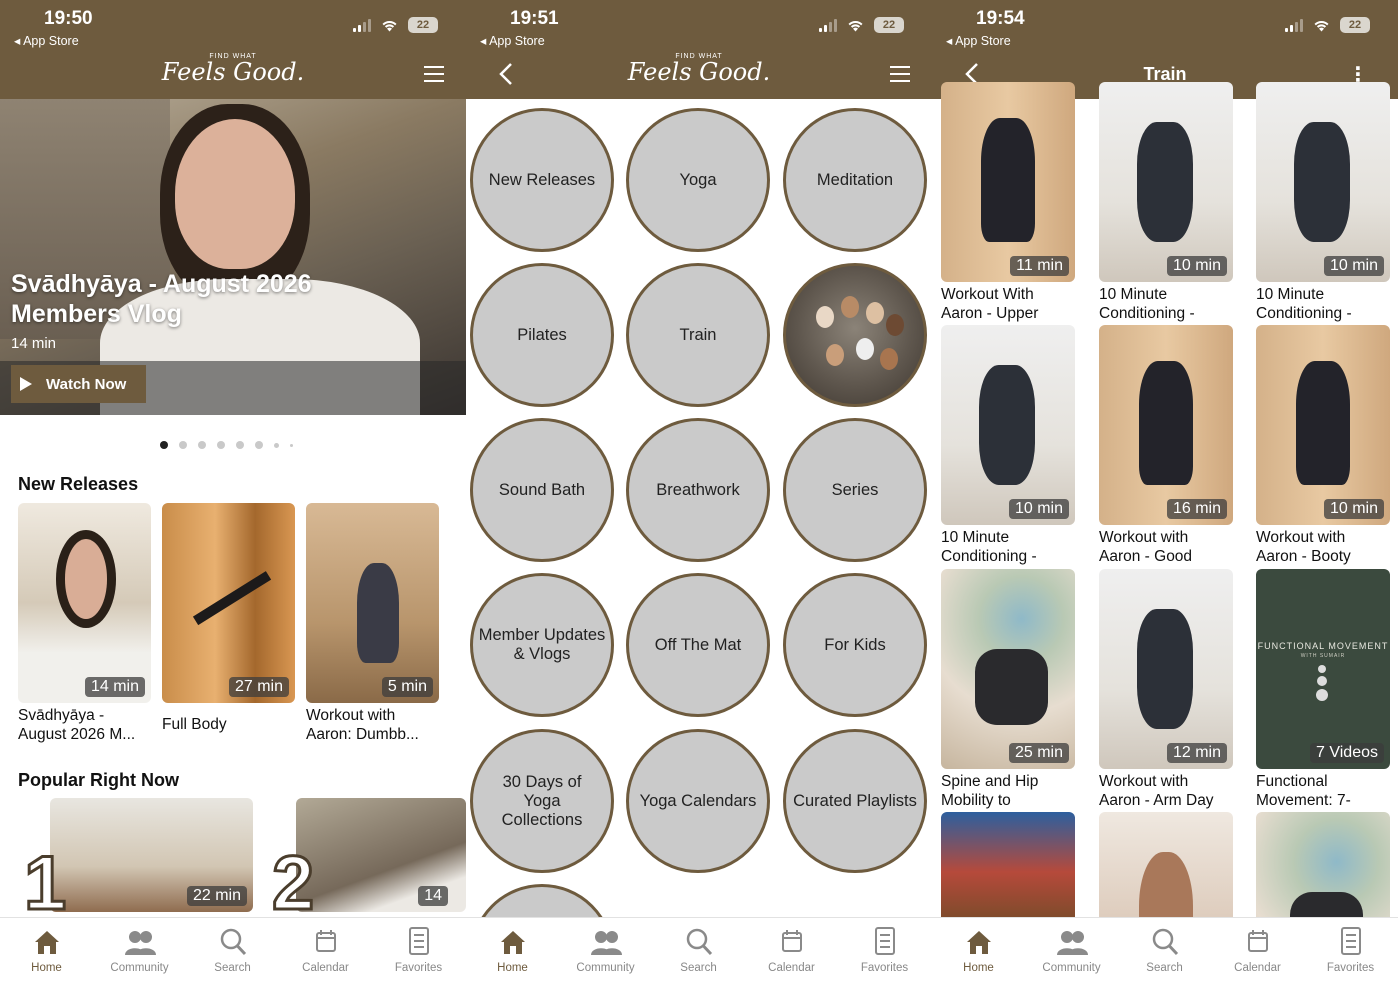 Image resolution: width=1398 pixels, height=1008 pixels. I want to click on category-30-days-of-yoga: 30 Days of Yoga Collections, so click(542, 801).